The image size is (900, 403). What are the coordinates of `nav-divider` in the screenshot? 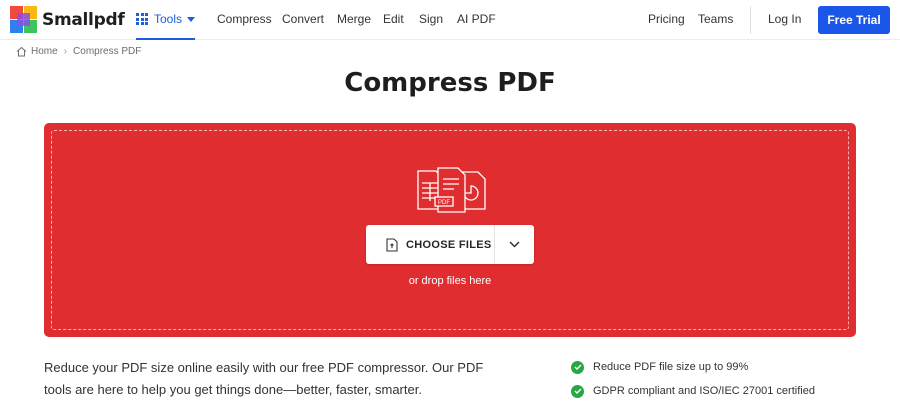 It's located at (750, 20).